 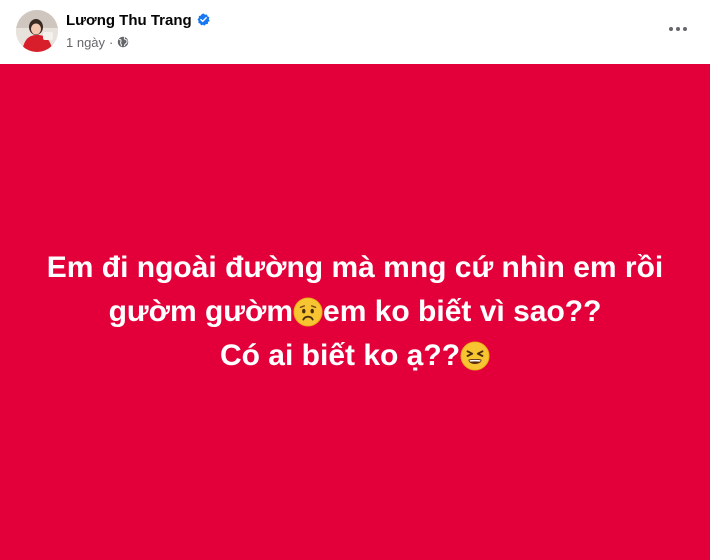 I want to click on author-name-label: Lương Thu Trang, so click(x=129, y=20).